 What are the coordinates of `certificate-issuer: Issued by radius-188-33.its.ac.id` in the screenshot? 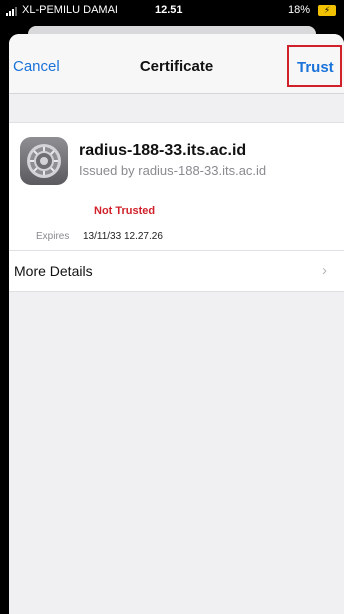 It's located at (173, 170).